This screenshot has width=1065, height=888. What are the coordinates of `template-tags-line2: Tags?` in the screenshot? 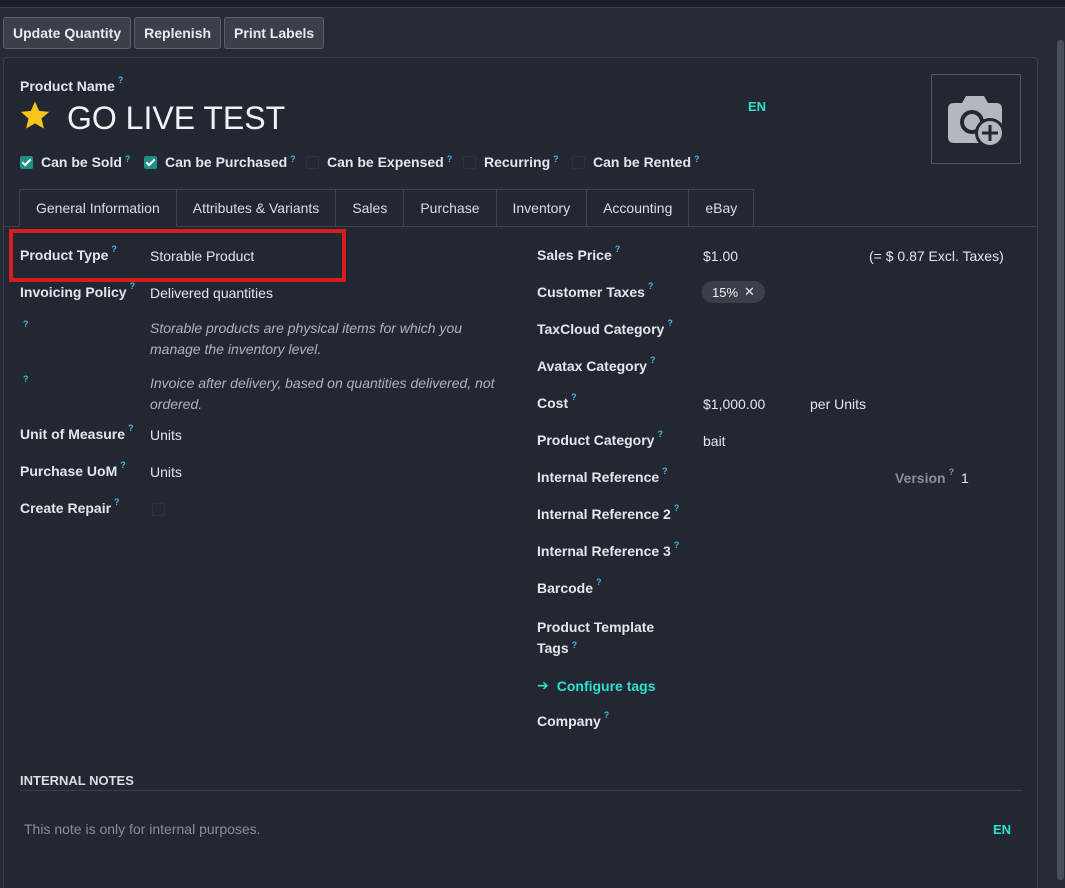 It's located at (557, 648).